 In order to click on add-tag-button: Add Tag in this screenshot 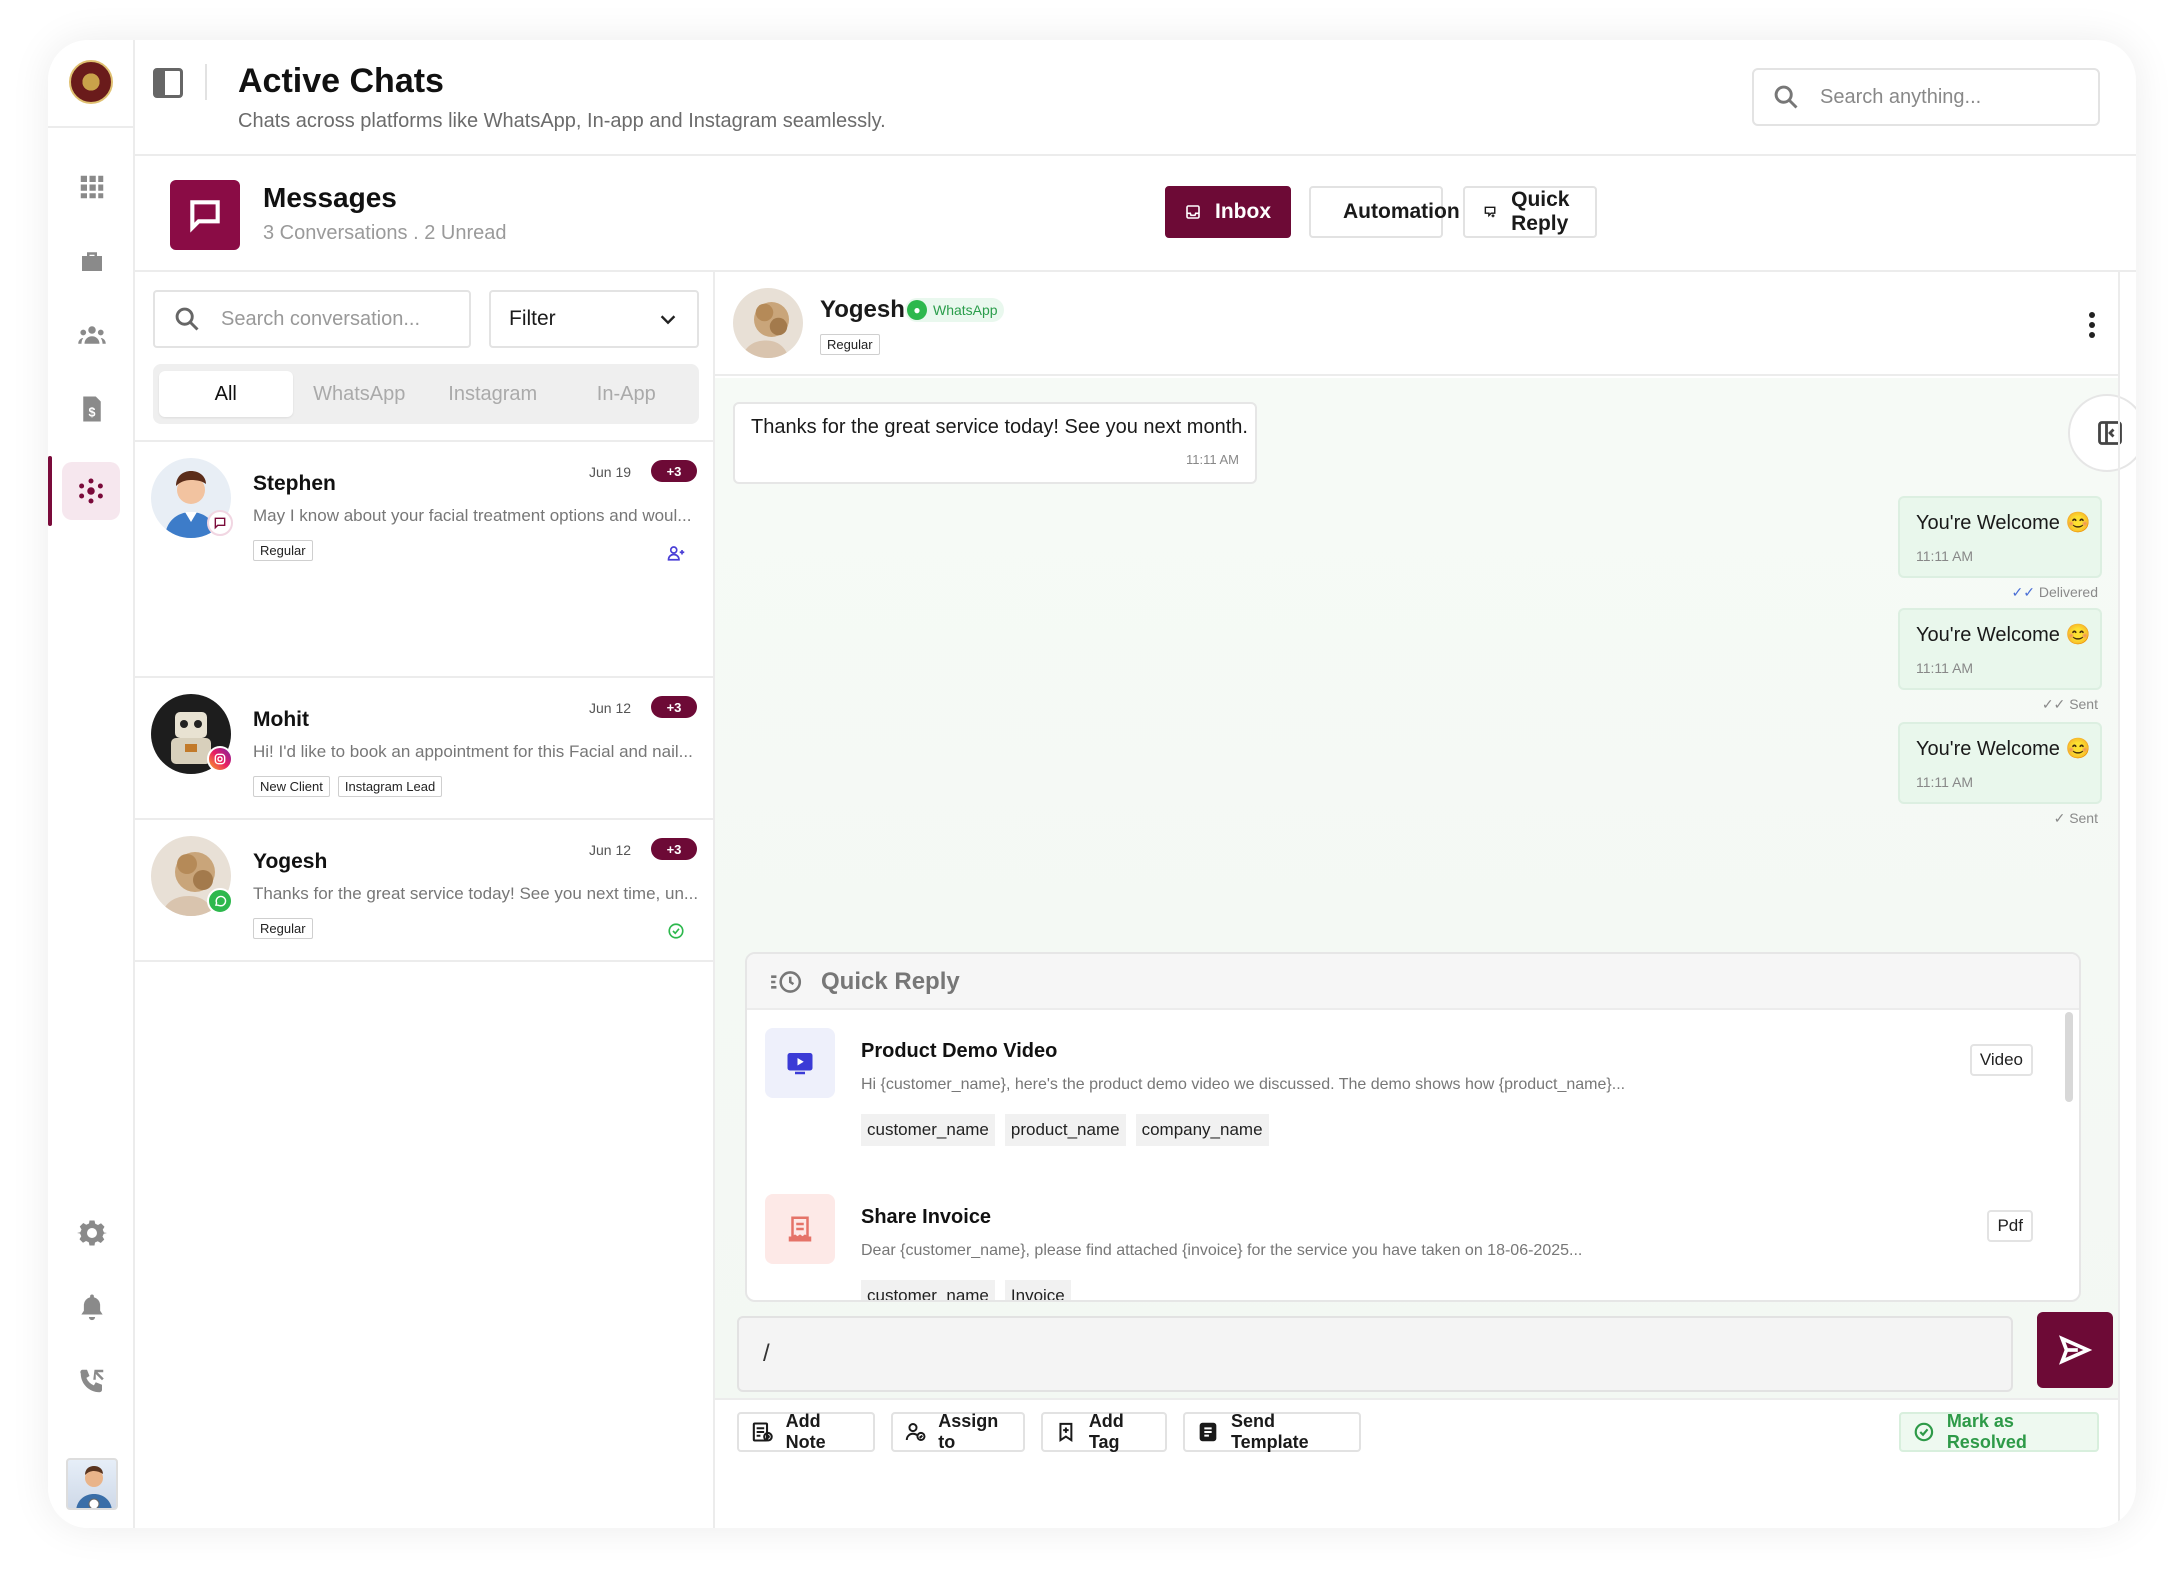, I will do `click(1104, 1431)`.